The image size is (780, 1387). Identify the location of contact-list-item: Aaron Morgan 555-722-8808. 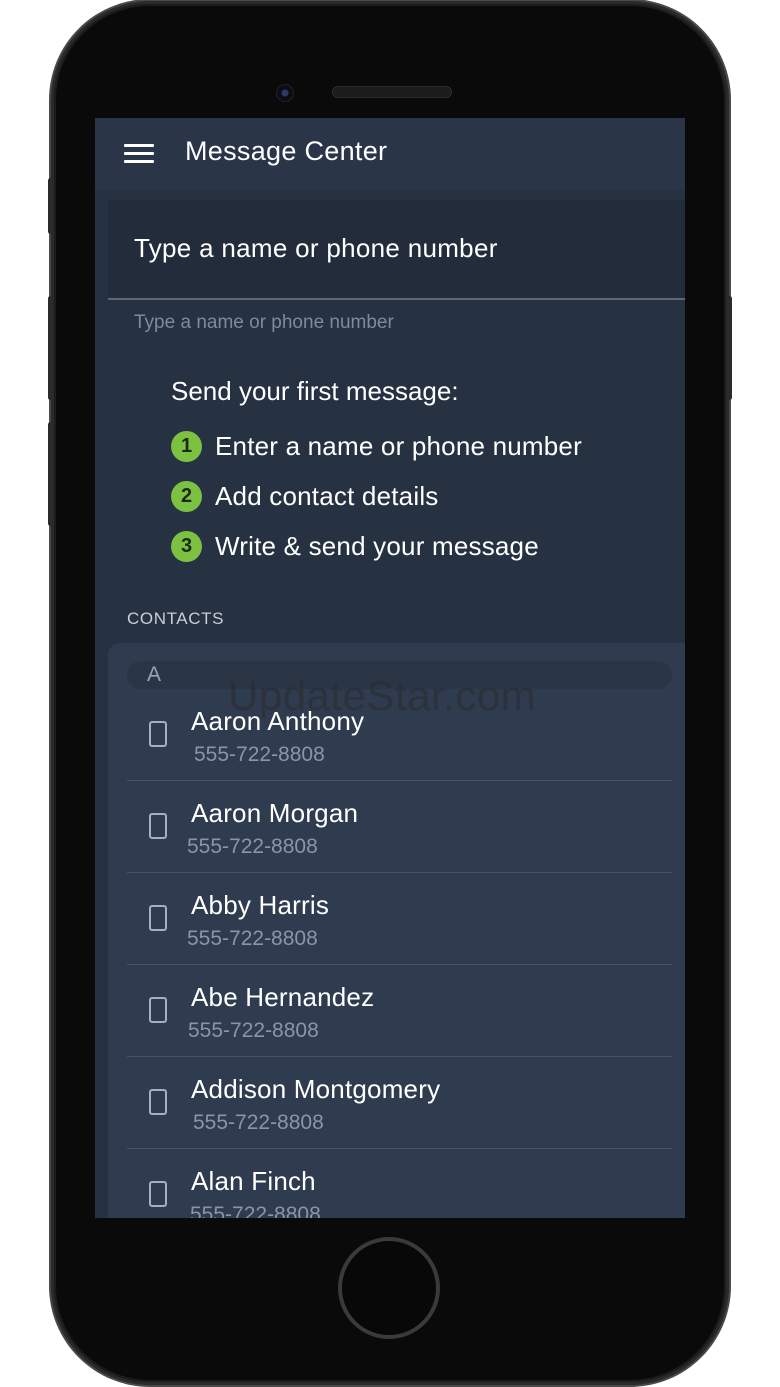
(399, 827).